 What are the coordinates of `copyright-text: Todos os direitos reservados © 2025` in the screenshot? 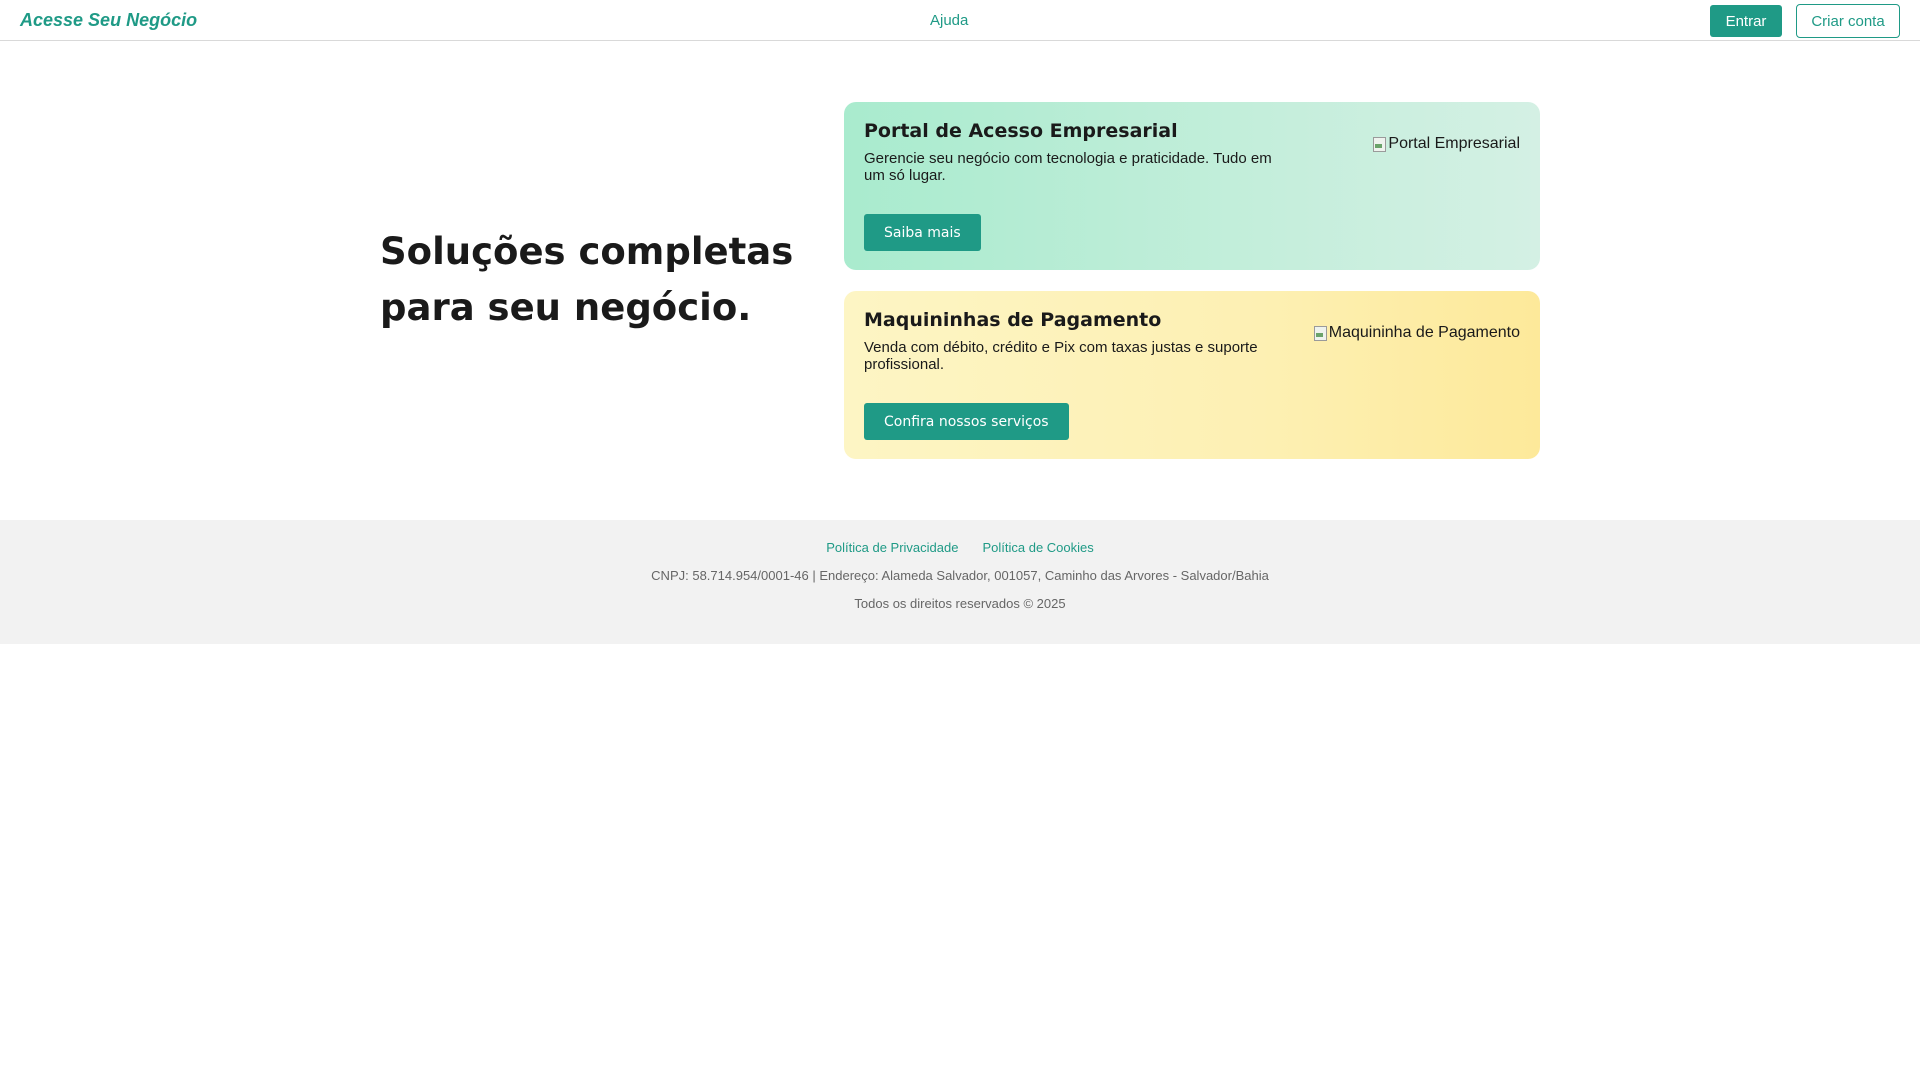 It's located at (960, 603).